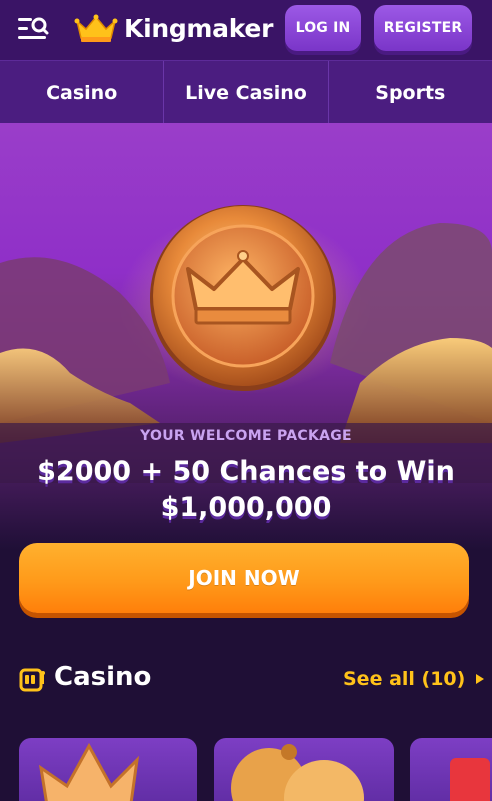 The width and height of the screenshot is (492, 801). Describe the element at coordinates (246, 680) in the screenshot. I see `casino-section-header: Casino See all (10)` at that location.